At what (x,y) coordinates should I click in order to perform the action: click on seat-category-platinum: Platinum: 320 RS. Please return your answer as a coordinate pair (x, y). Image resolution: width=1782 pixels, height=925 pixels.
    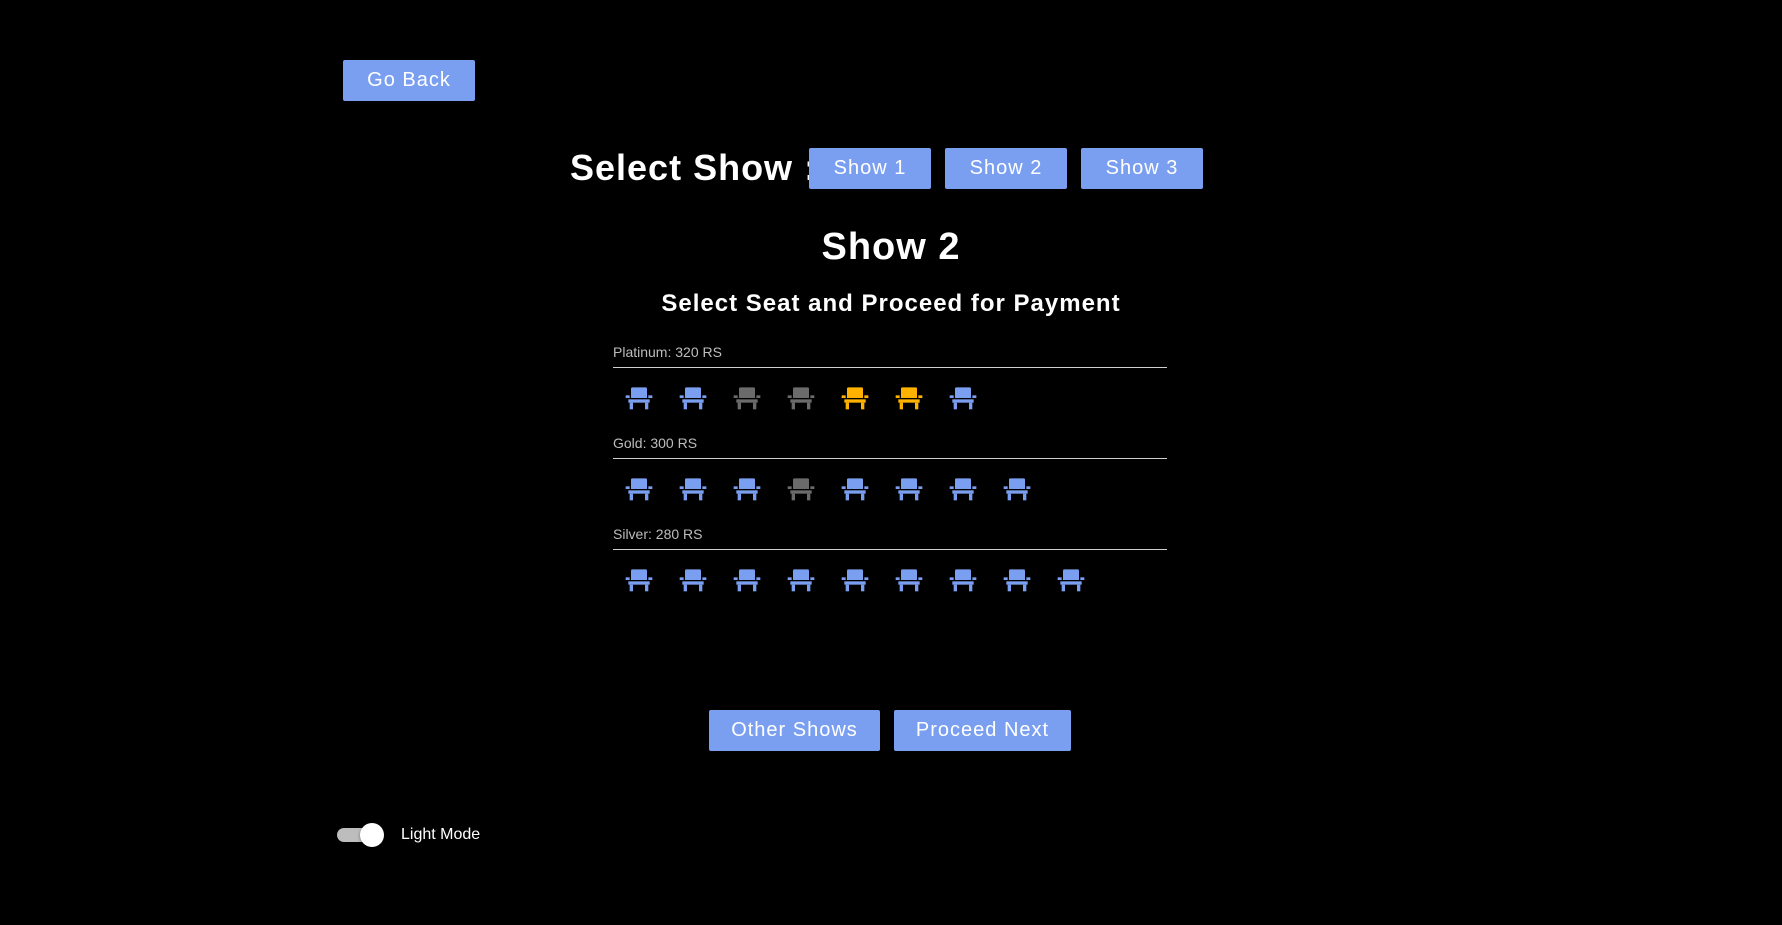
    Looking at the image, I should click on (890, 378).